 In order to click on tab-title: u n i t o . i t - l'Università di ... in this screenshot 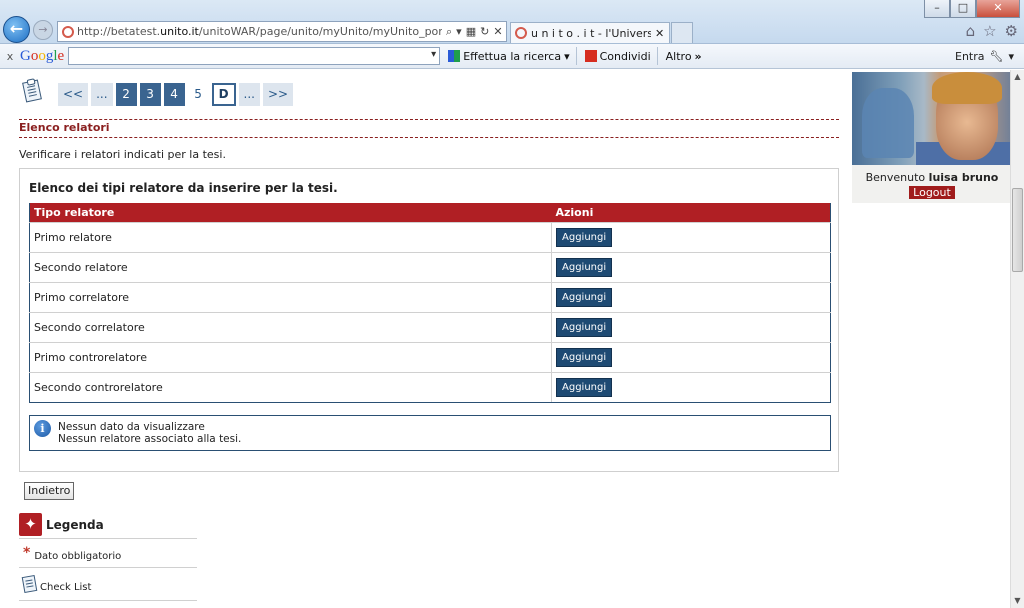, I will do `click(591, 33)`.